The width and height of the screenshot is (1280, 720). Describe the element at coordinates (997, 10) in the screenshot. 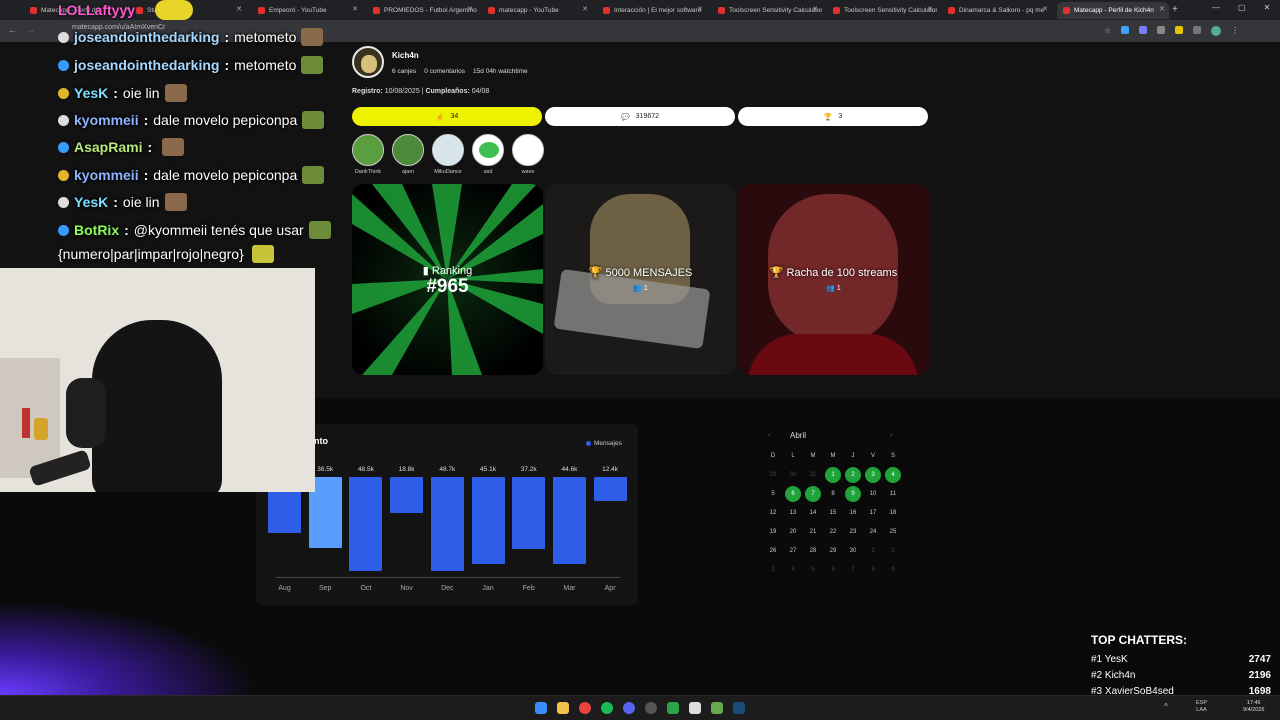

I see `browser-tab: Dinamarca & Salkoro - pq me ✕` at that location.